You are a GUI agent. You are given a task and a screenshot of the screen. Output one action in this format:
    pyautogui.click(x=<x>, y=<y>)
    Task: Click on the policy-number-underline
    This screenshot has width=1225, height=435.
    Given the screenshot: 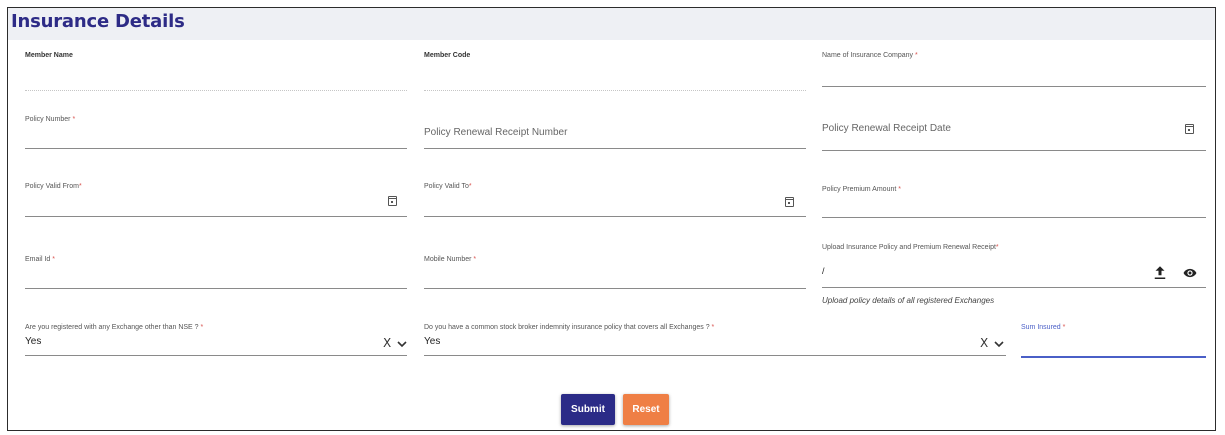 What is the action you would take?
    pyautogui.click(x=216, y=148)
    